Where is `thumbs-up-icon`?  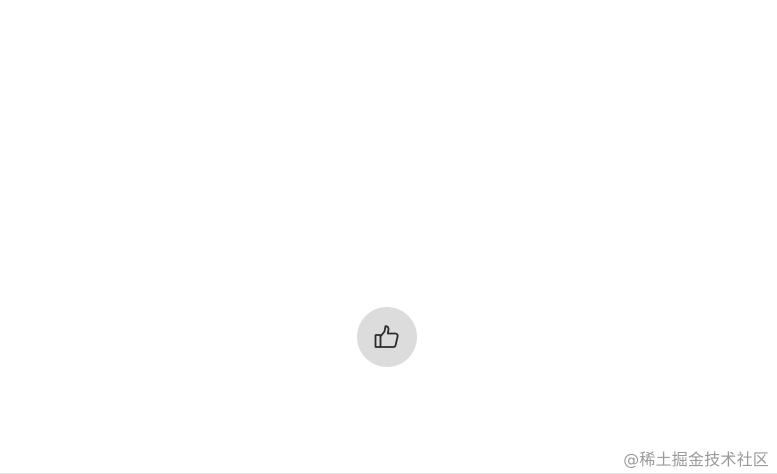
thumbs-up-icon is located at coordinates (387, 337).